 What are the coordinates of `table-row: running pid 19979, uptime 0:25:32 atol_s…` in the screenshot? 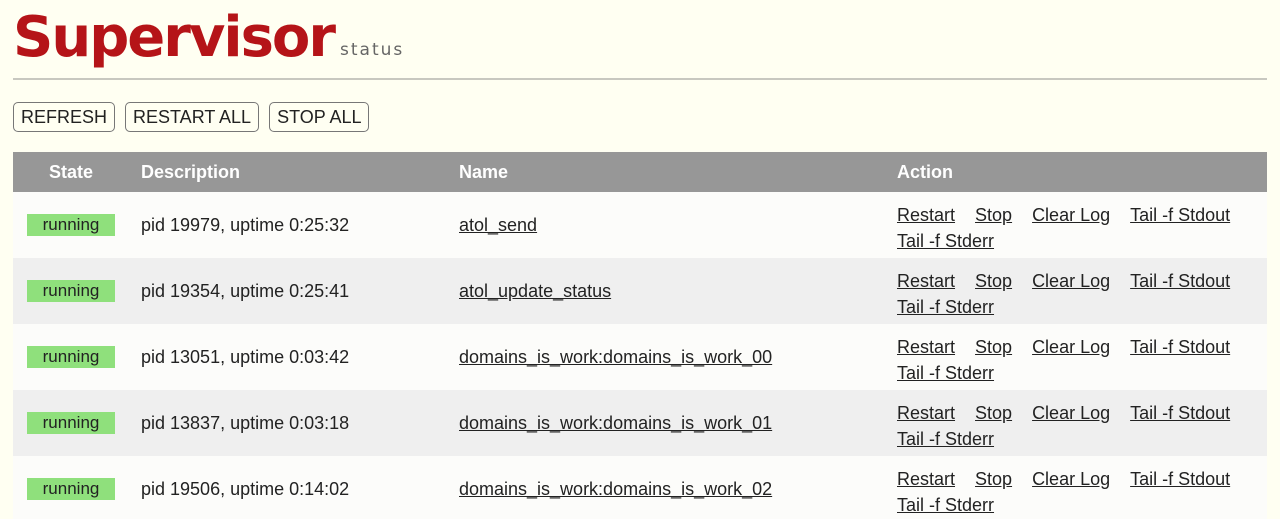 It's located at (640, 225).